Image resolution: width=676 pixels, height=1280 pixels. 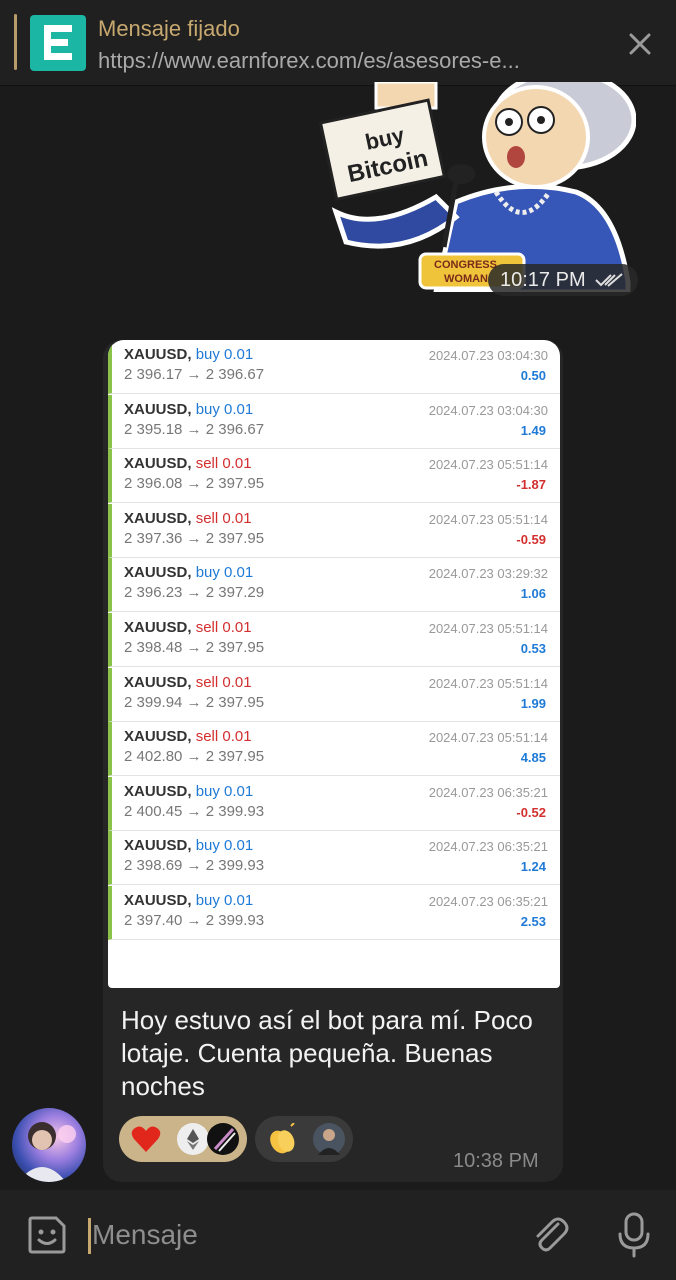 I want to click on person-avatar-icon, so click(x=329, y=1142).